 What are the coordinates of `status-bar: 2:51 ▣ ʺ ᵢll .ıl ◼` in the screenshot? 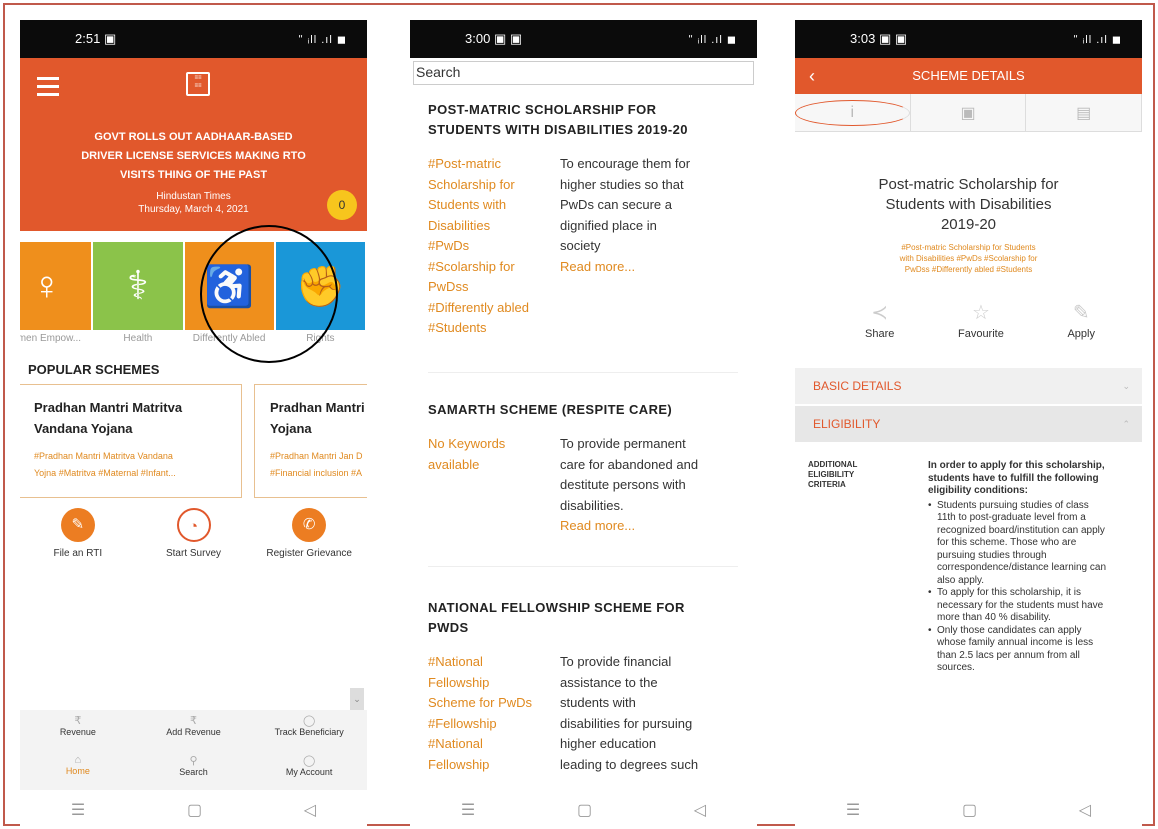 It's located at (193, 39).